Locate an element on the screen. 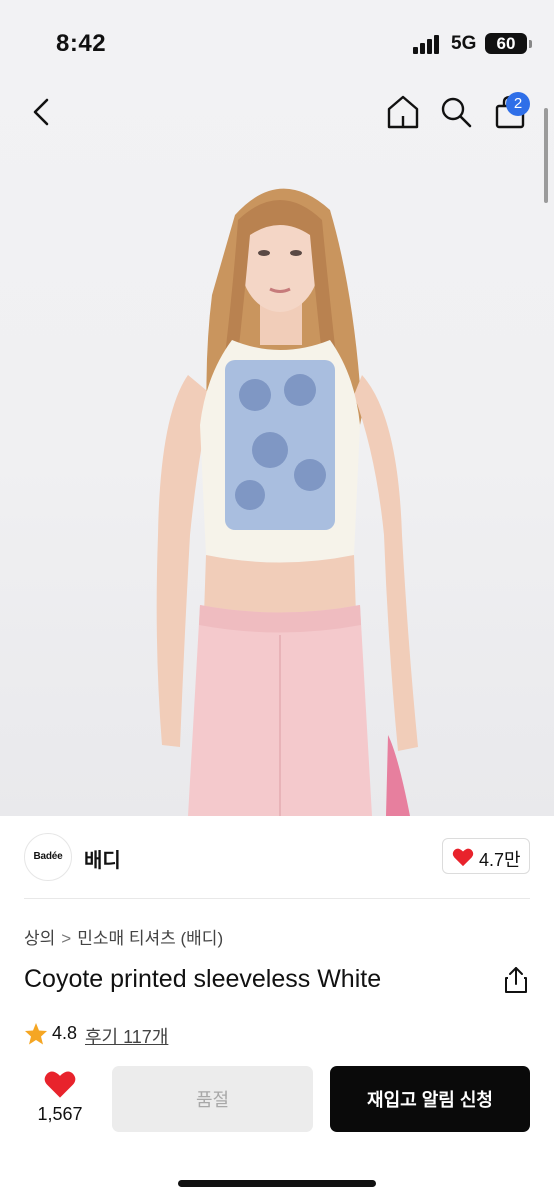 The height and width of the screenshot is (1200, 554). battery-icon: 60 is located at coordinates (508, 43).